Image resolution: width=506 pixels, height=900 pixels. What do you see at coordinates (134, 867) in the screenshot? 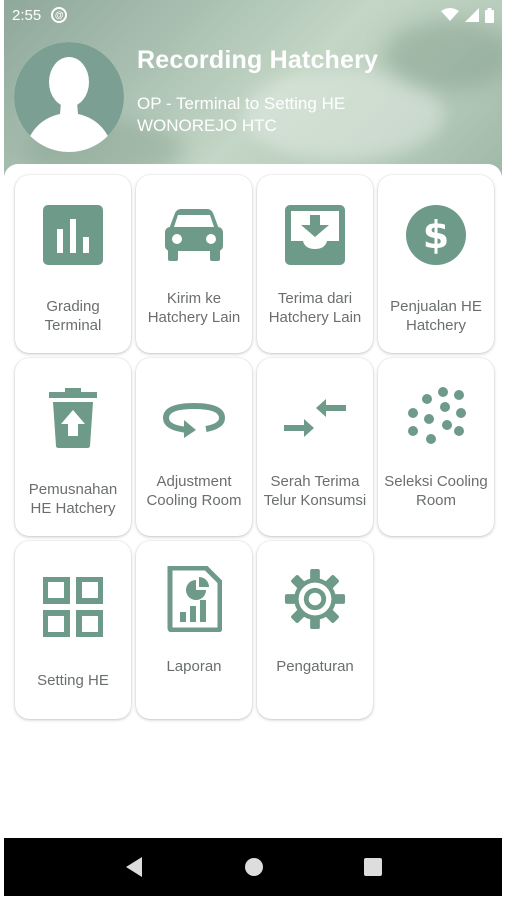
I see `back-icon` at bounding box center [134, 867].